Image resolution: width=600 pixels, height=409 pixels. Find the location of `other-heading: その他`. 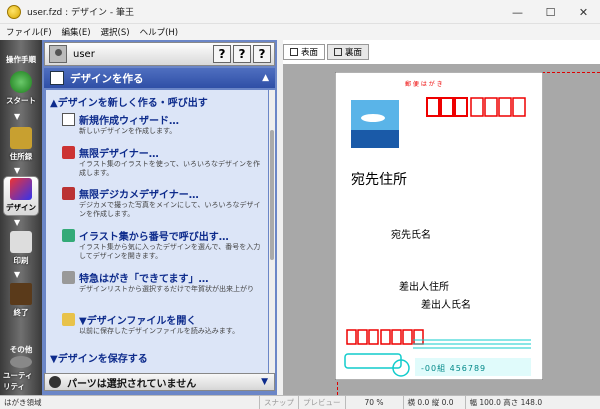

other-heading: その他 is located at coordinates (21, 349).